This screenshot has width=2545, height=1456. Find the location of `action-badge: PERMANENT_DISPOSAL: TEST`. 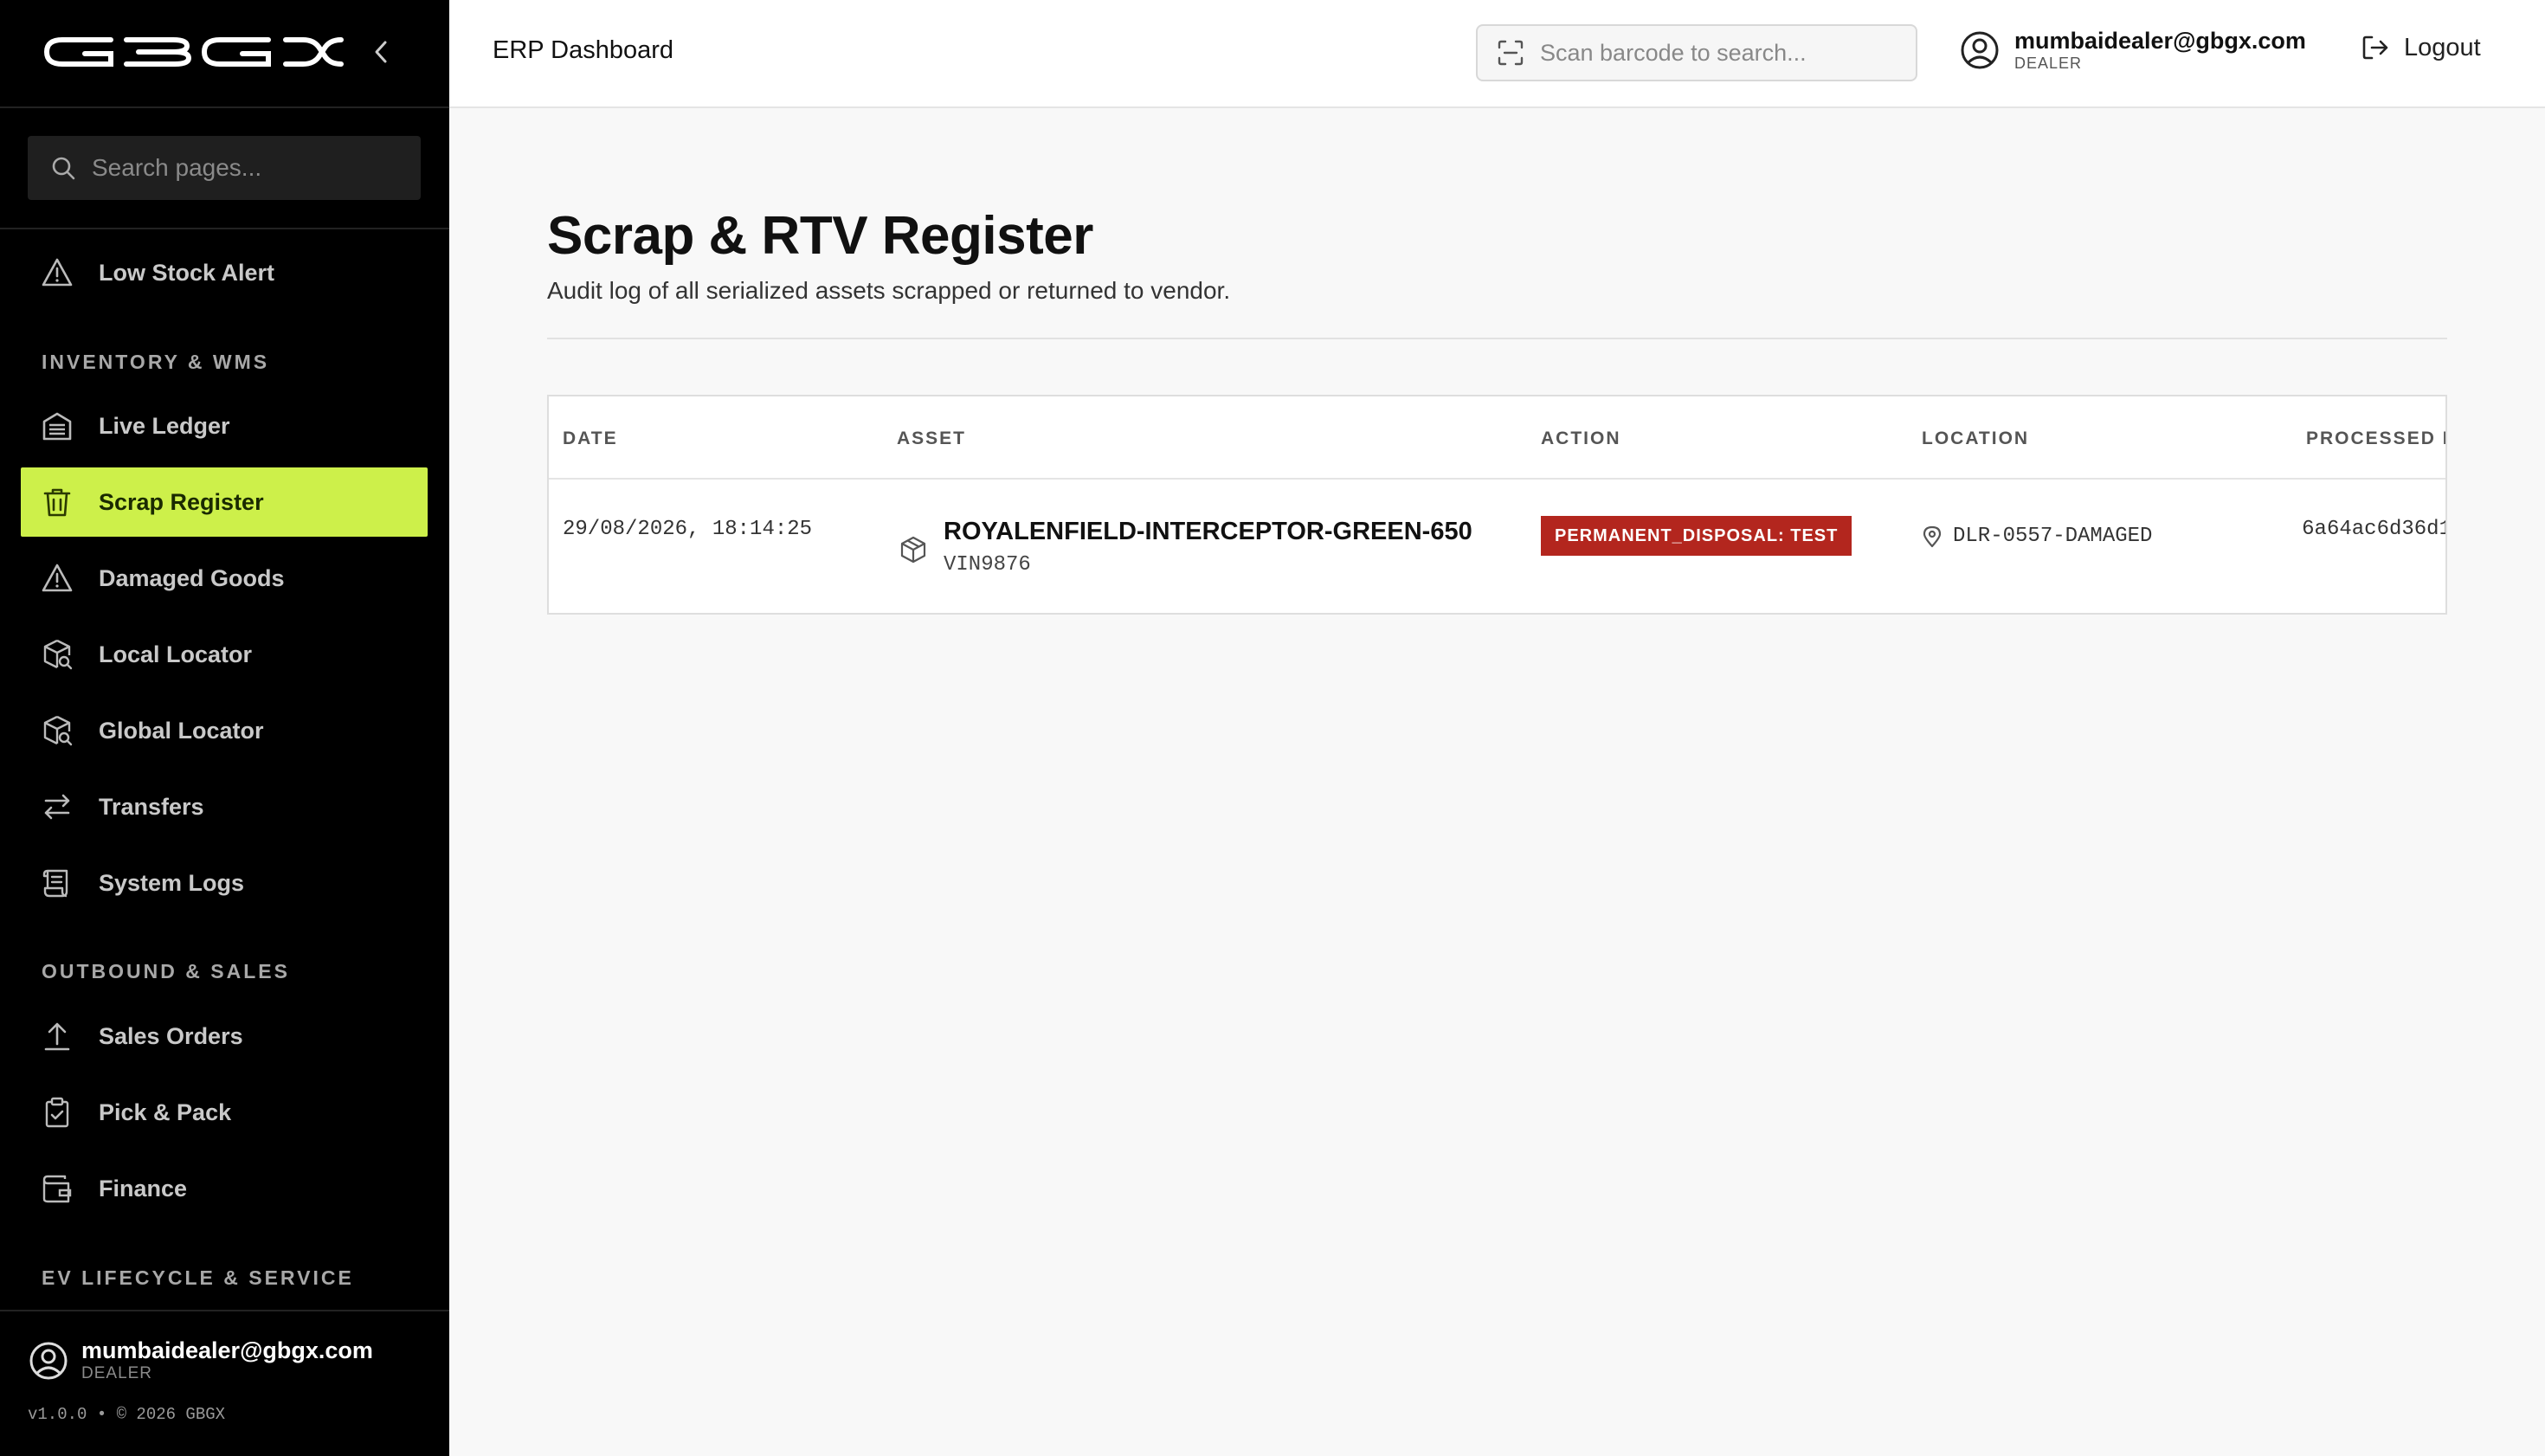

action-badge: PERMANENT_DISPOSAL: TEST is located at coordinates (1697, 536).